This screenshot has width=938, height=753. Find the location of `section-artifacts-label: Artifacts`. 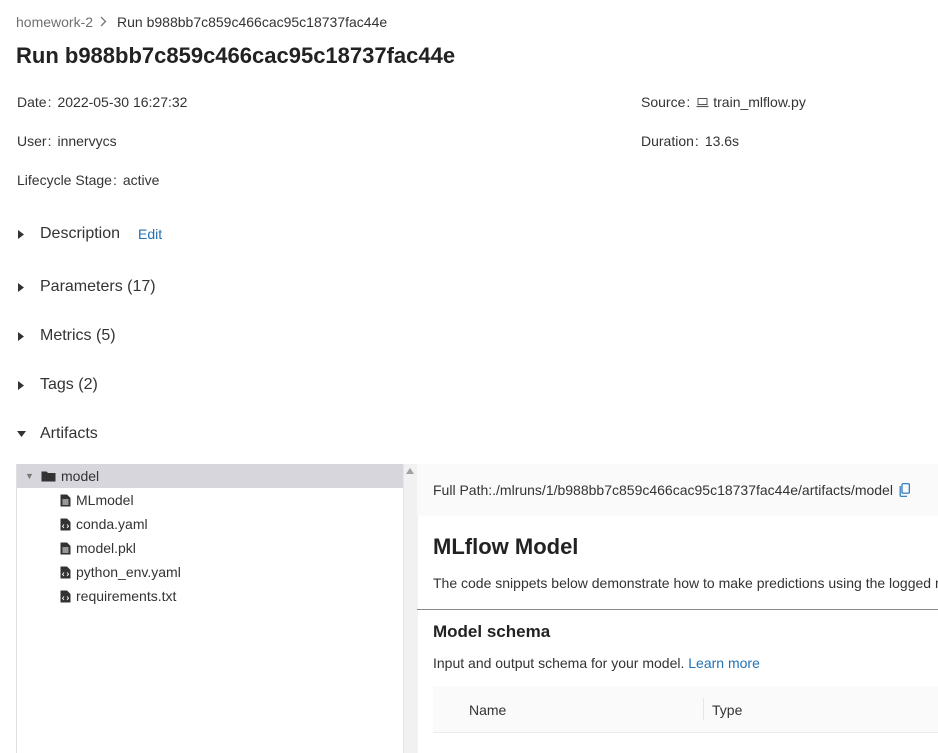

section-artifacts-label: Artifacts is located at coordinates (69, 433).